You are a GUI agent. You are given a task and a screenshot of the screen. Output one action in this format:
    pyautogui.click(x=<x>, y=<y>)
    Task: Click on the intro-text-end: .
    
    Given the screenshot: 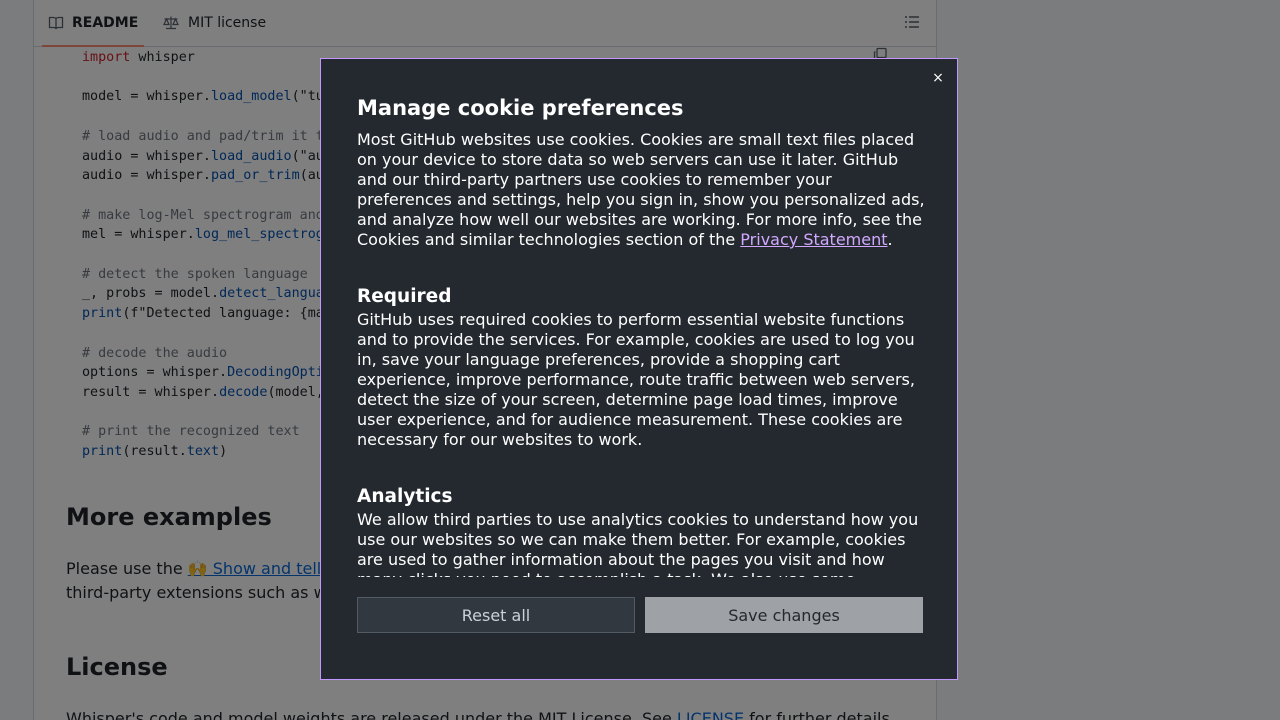 What is the action you would take?
    pyautogui.click(x=890, y=239)
    